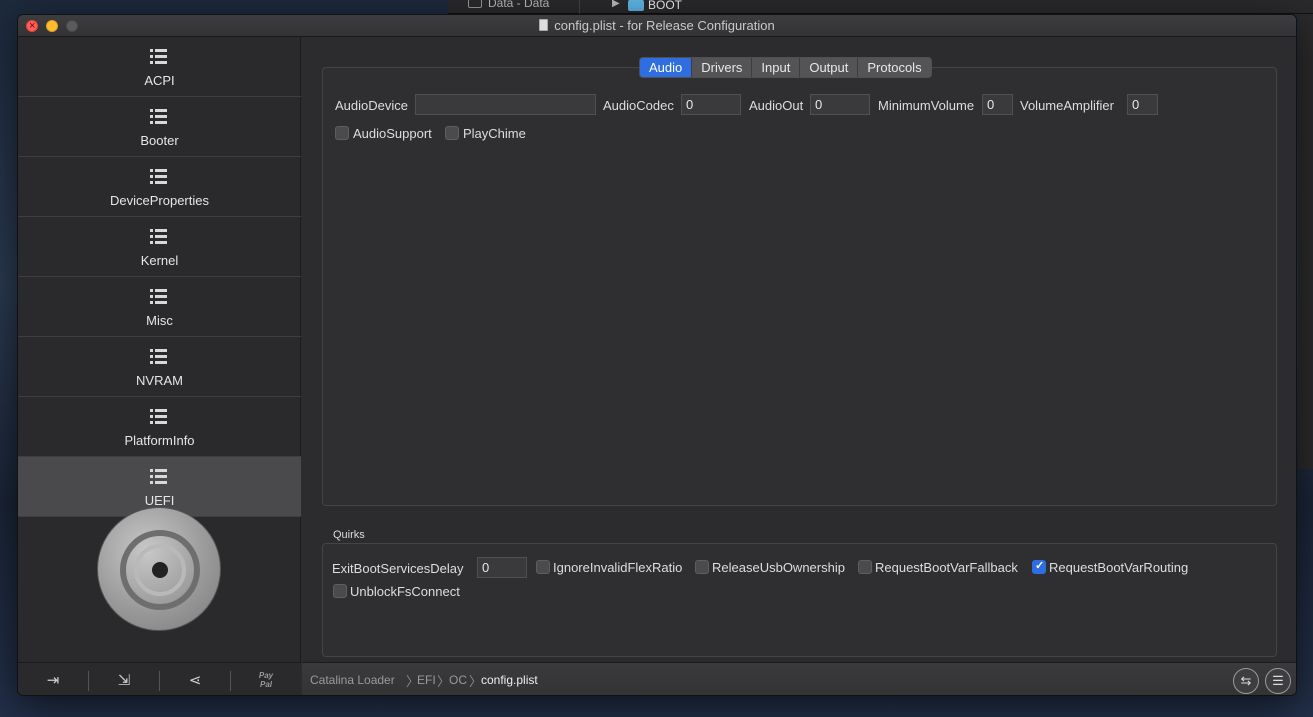 This screenshot has width=1313, height=717. Describe the element at coordinates (159, 140) in the screenshot. I see `sidebar-item-label: Booter` at that location.